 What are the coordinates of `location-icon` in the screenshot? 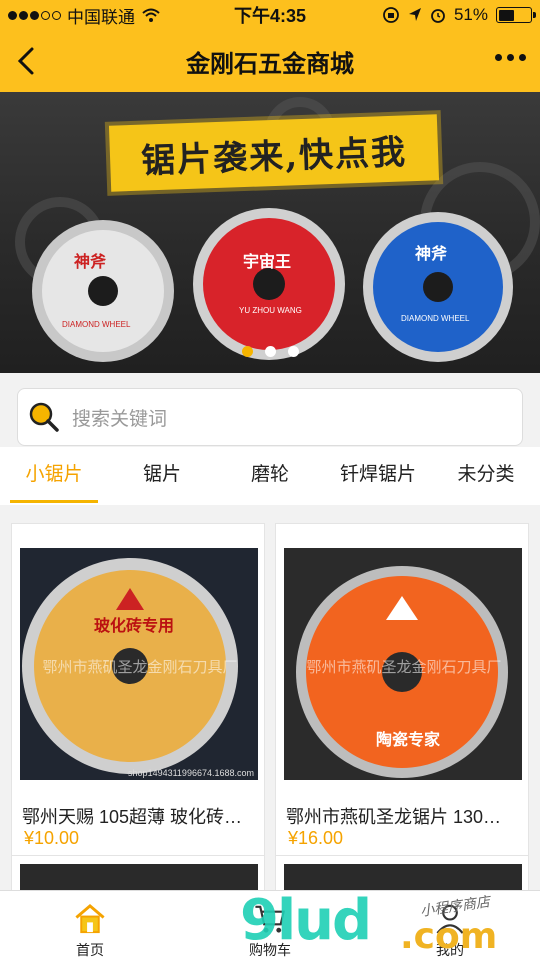 It's located at (414, 14).